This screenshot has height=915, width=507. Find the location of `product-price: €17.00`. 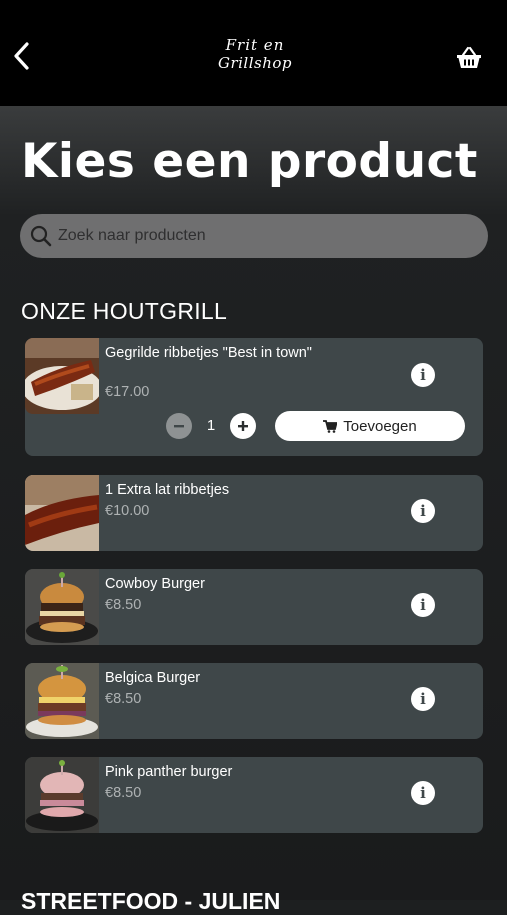

product-price: €17.00 is located at coordinates (127, 392).